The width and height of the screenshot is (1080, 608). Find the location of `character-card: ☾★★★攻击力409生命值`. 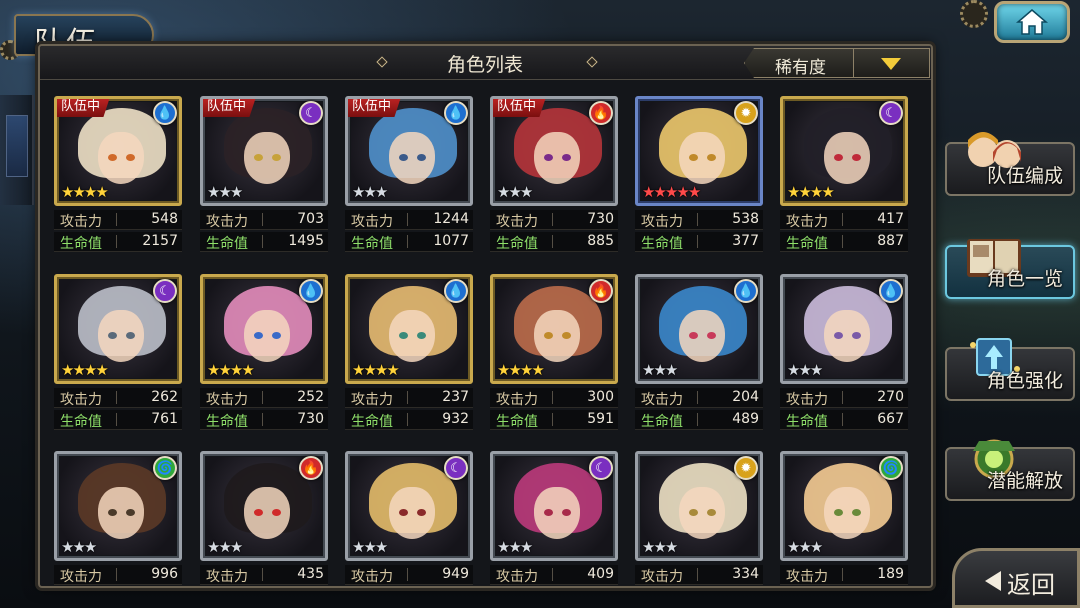

character-card: ☾★★★攻击力409生命值 is located at coordinates (554, 518).